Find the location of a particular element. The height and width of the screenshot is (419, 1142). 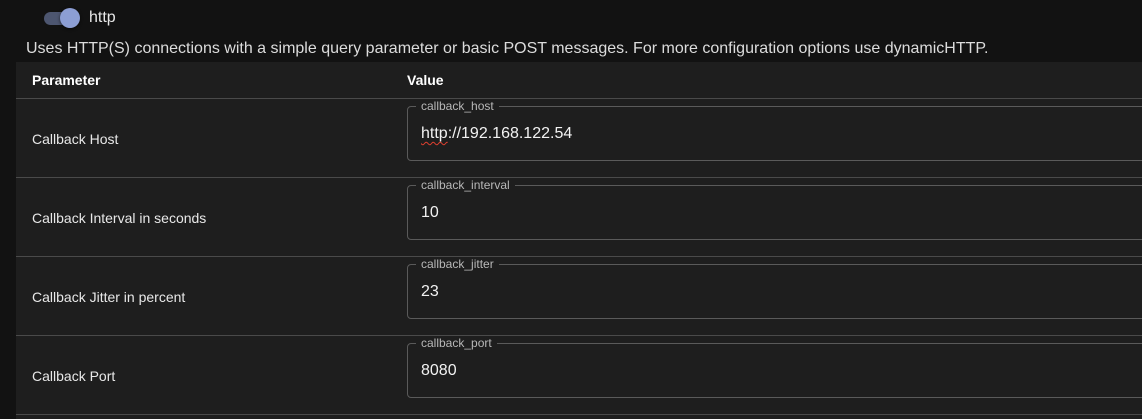

profile-enable-switch is located at coordinates (62, 18).